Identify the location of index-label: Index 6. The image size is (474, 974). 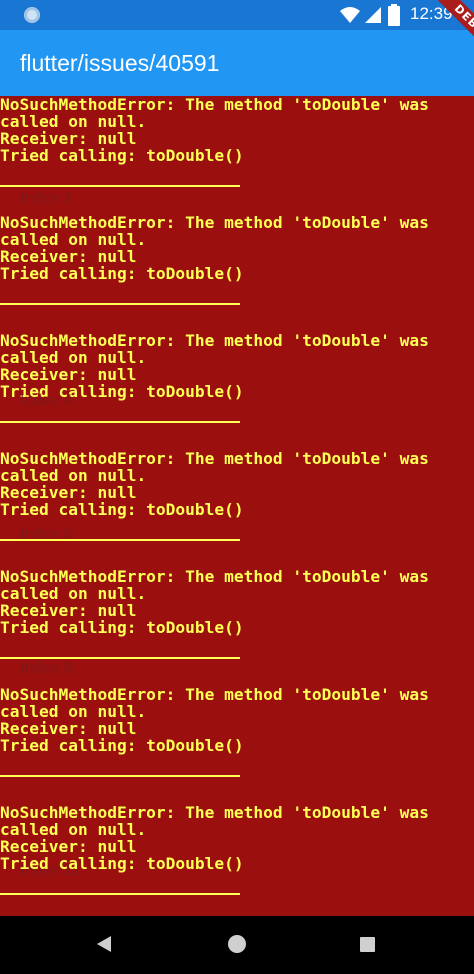
(46, 534).